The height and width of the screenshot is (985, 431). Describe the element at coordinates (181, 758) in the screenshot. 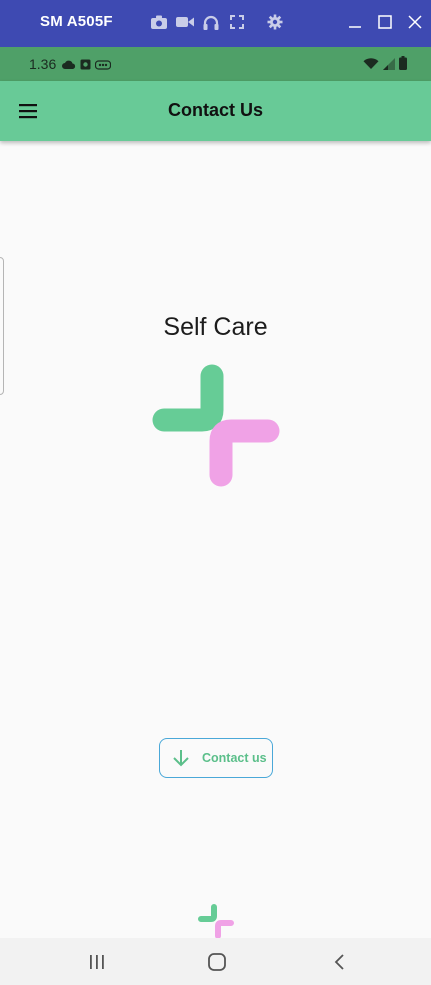

I see `arrow-down-icon` at that location.